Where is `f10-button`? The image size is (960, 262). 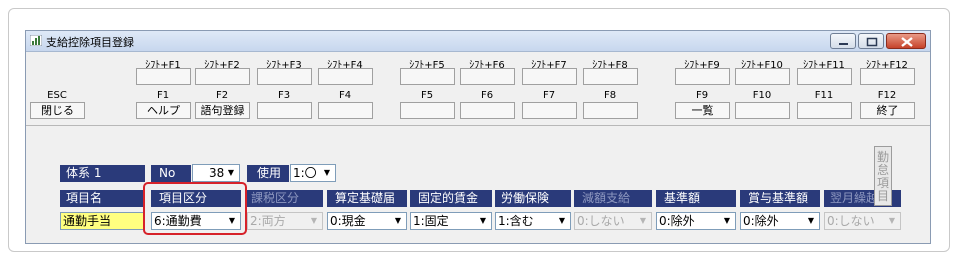
f10-button is located at coordinates (762, 110).